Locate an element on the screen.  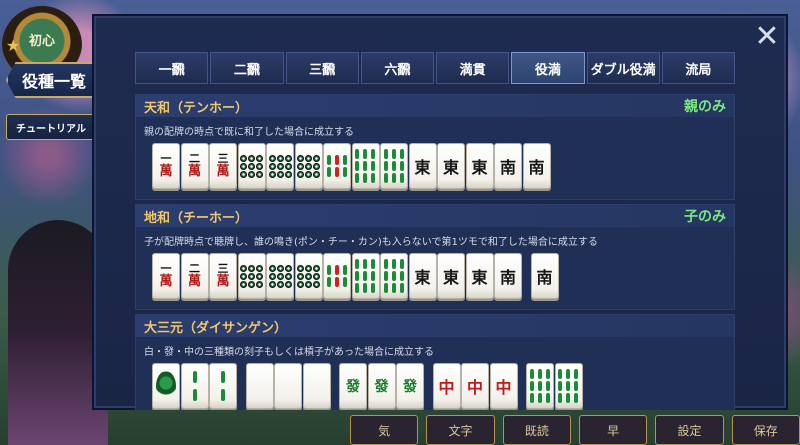
yaku-condition-tag: 親のみ is located at coordinates (705, 107).